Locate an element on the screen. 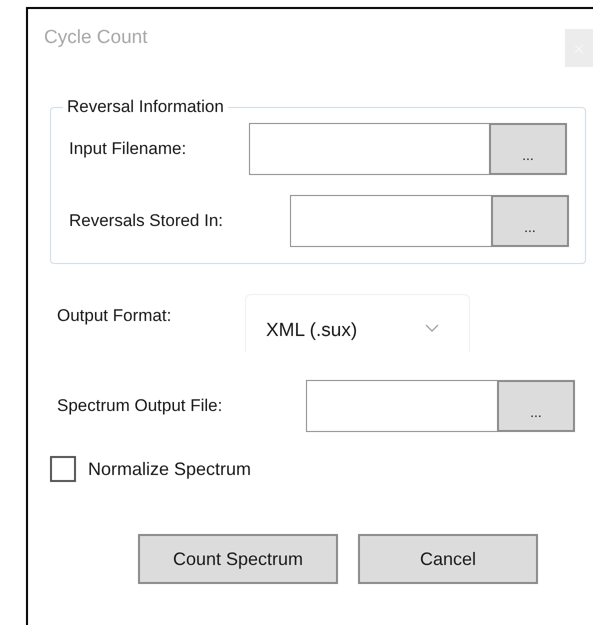  count-button: Count Spectrum is located at coordinates (238, 559).